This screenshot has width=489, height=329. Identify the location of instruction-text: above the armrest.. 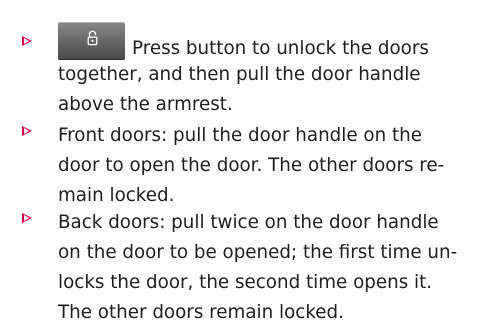
(145, 104).